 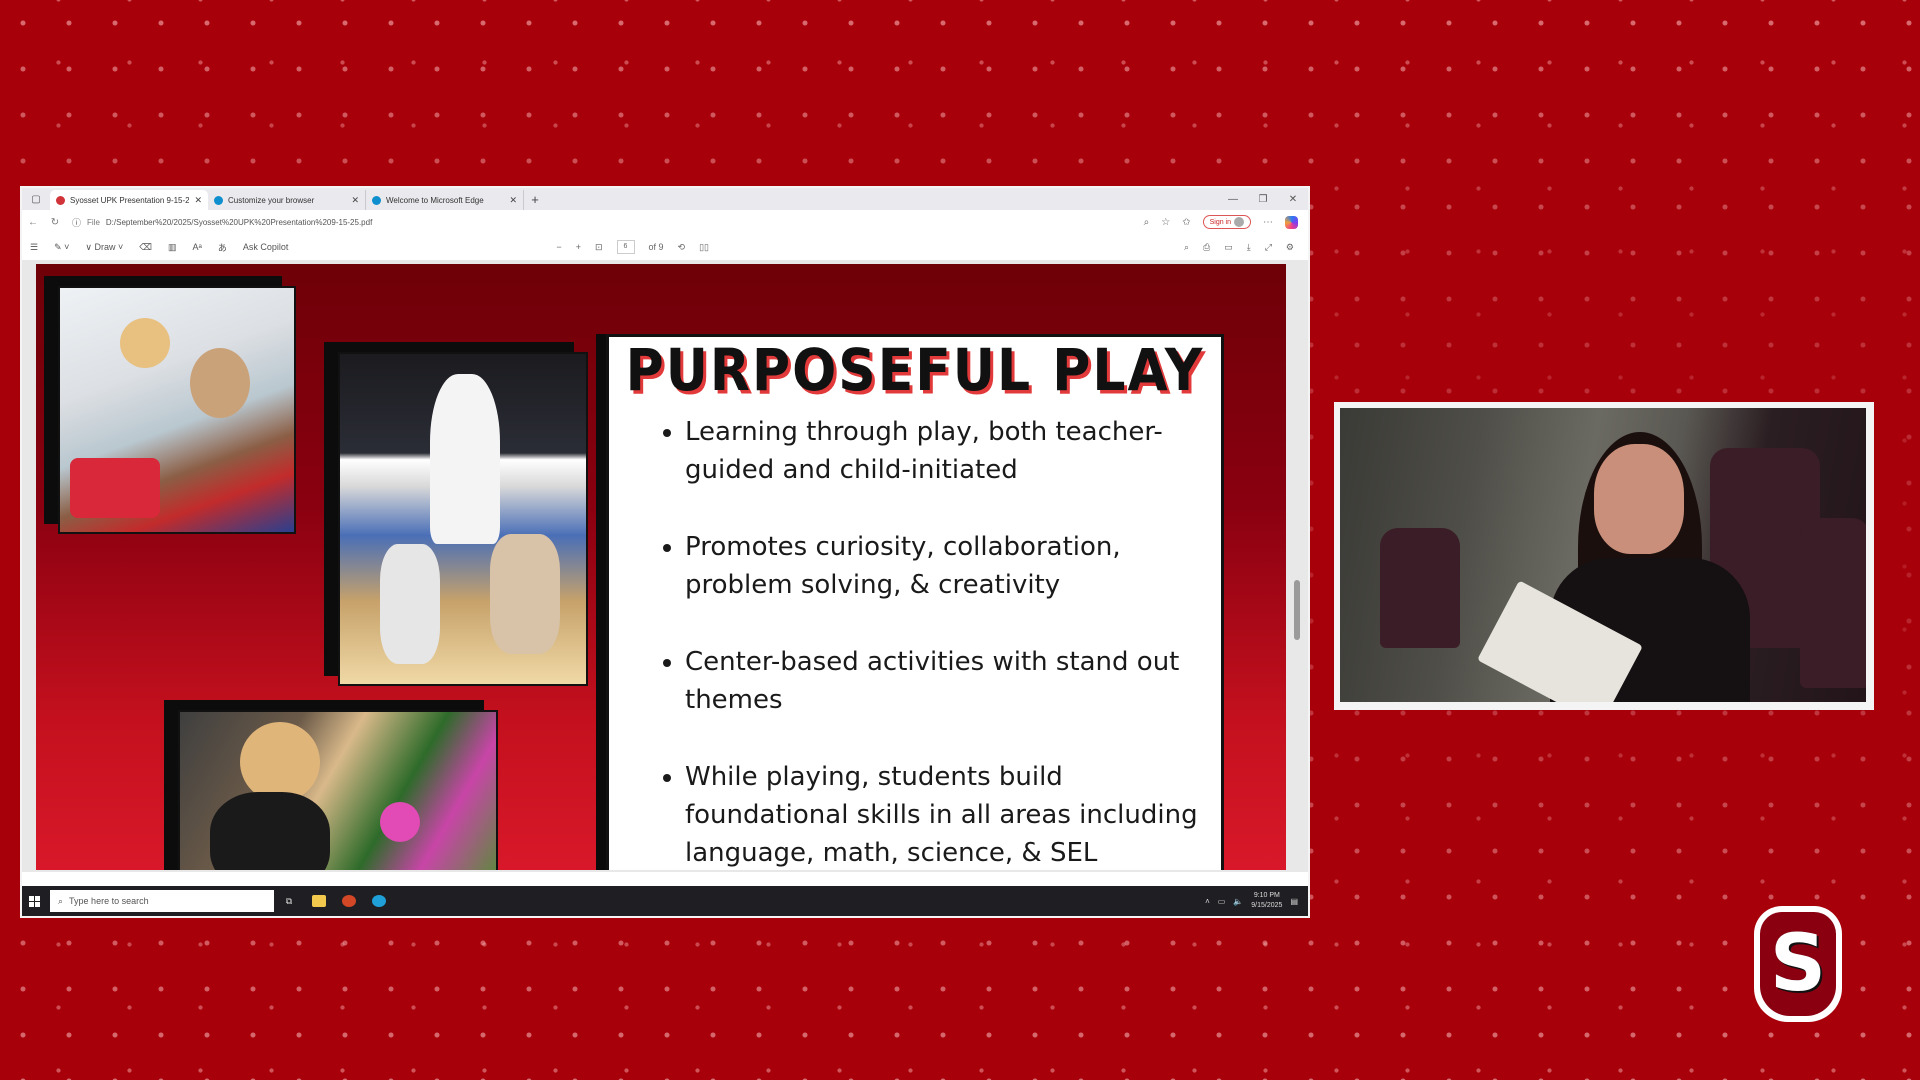 What do you see at coordinates (289, 901) in the screenshot?
I see `task-view-icon: ⧉` at bounding box center [289, 901].